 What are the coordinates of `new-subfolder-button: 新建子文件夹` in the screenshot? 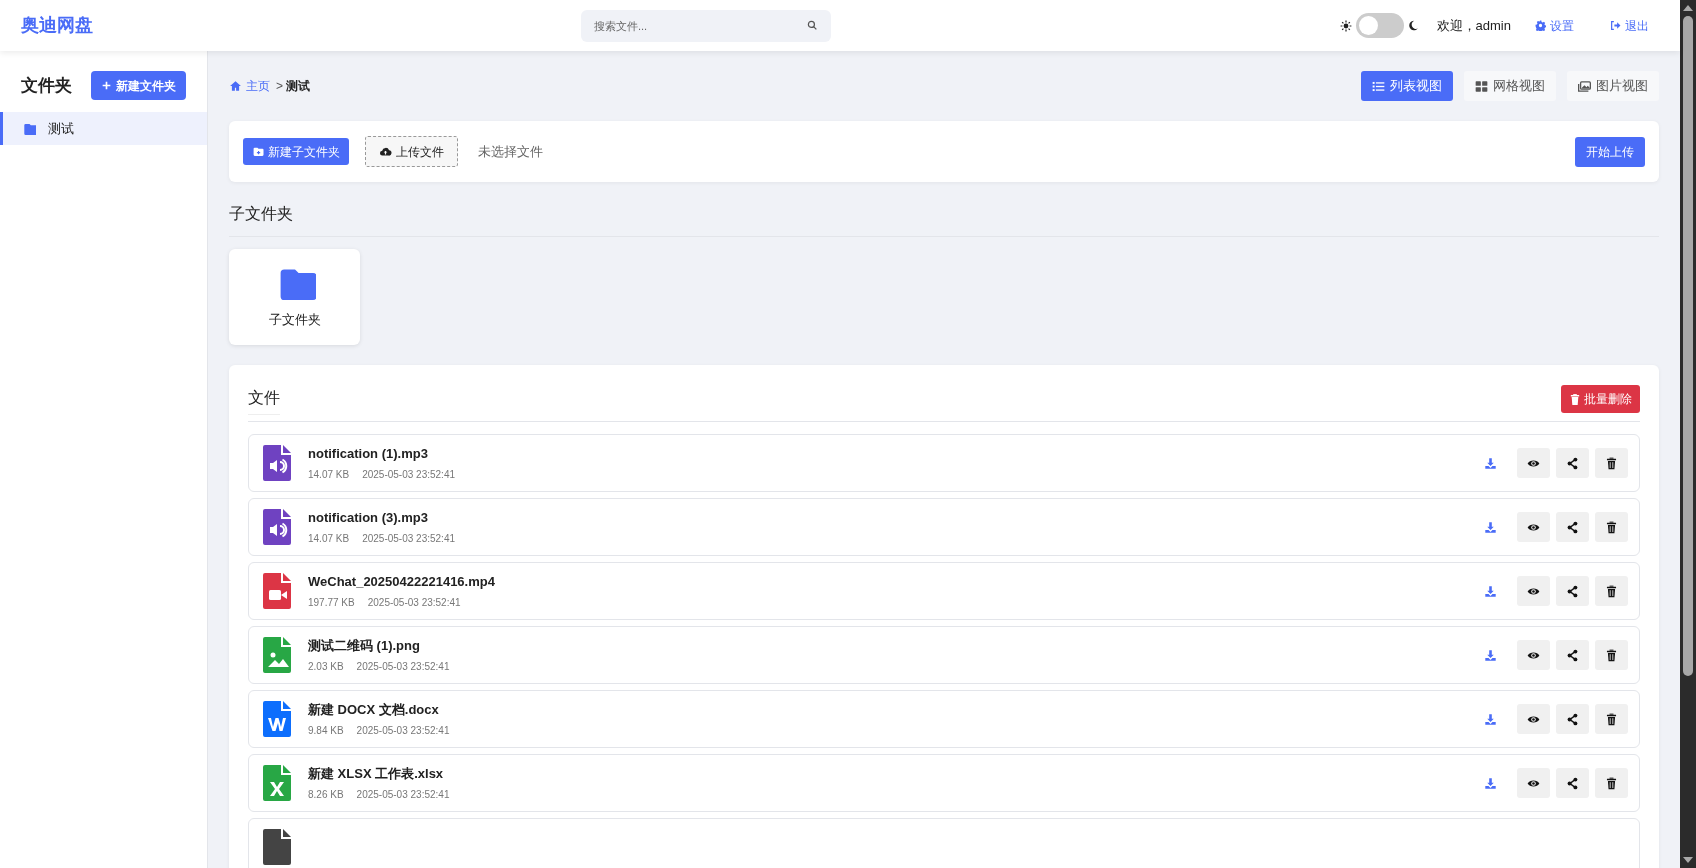 It's located at (296, 151).